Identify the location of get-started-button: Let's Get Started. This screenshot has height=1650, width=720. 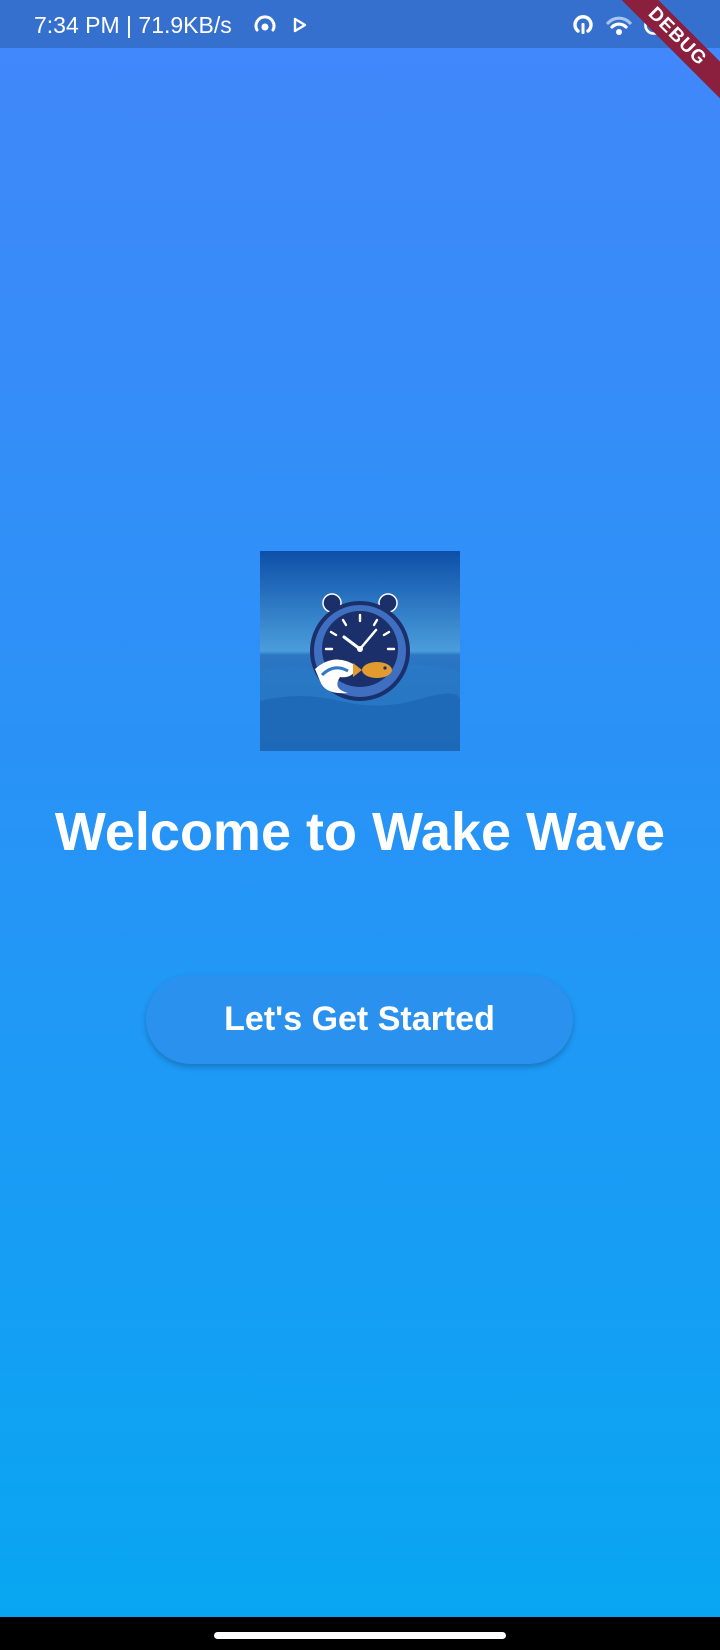
(359, 1019).